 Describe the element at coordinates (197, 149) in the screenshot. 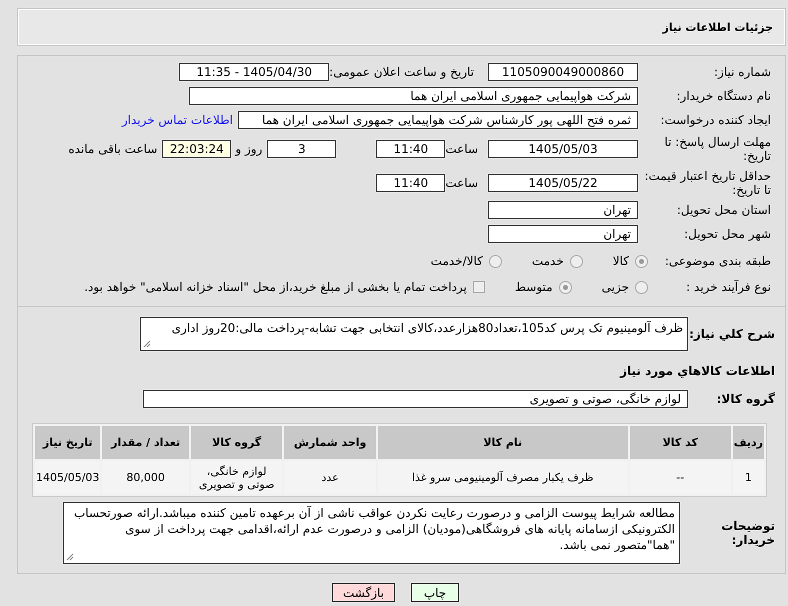

I see `remaining-time-field: 22:03:24` at that location.